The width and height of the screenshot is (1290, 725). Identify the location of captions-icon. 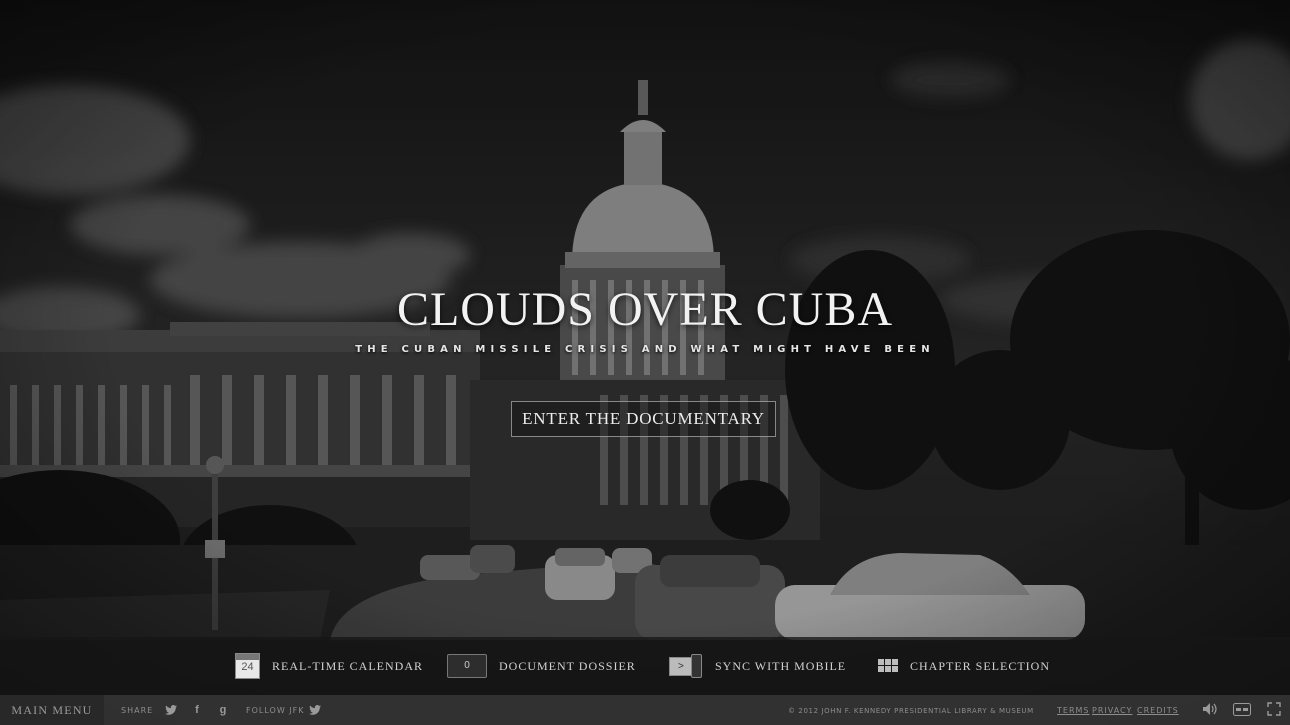
(1242, 709).